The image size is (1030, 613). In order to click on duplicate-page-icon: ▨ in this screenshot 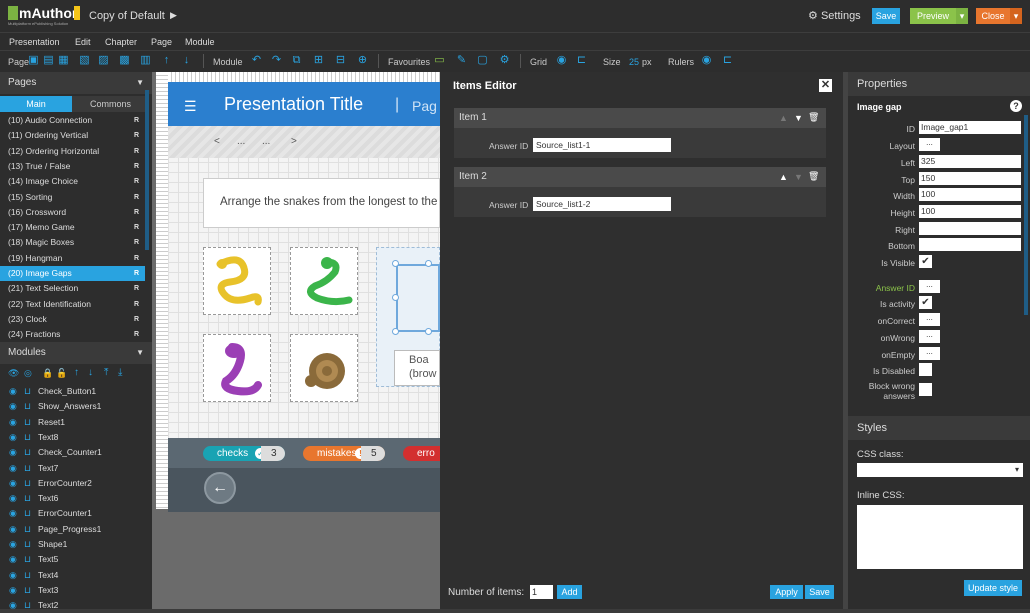, I will do `click(103, 60)`.